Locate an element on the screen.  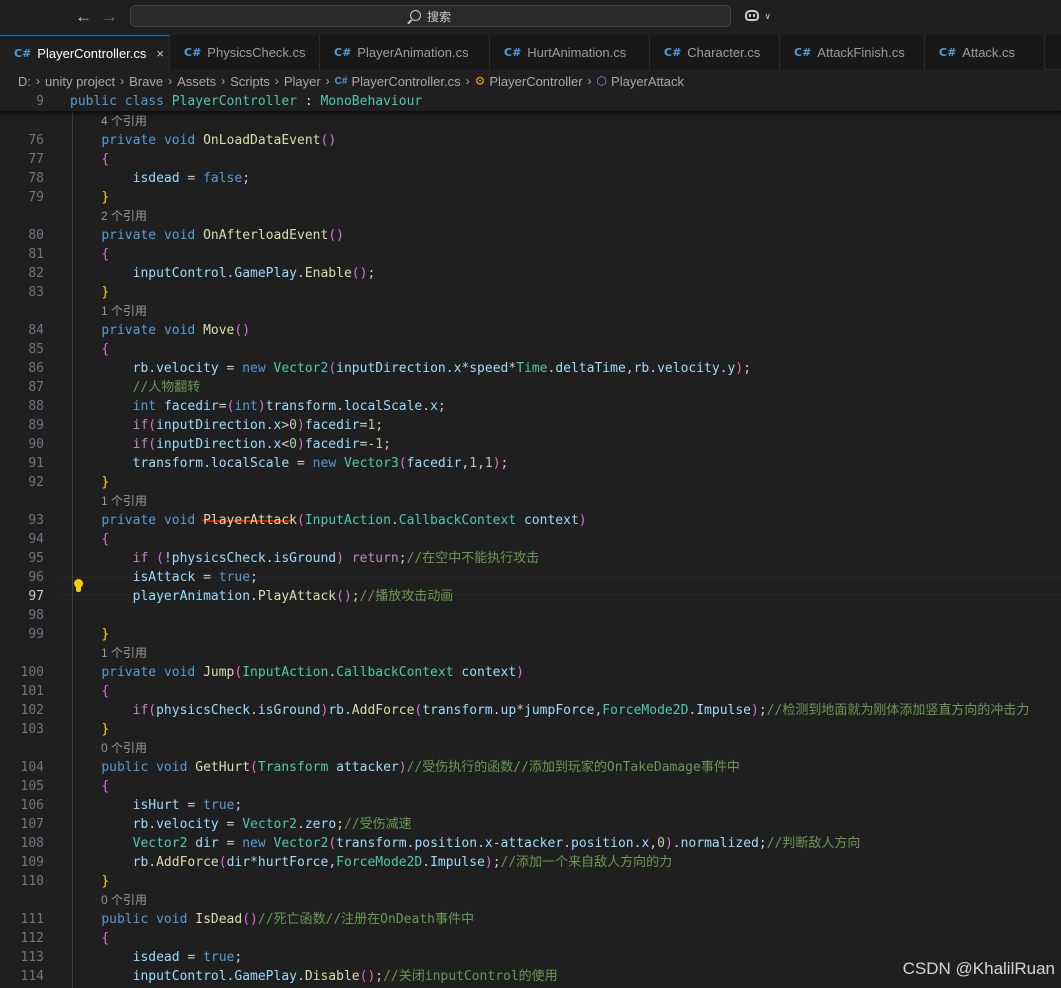
breadcrumb-item: unity project is located at coordinates (80, 81).